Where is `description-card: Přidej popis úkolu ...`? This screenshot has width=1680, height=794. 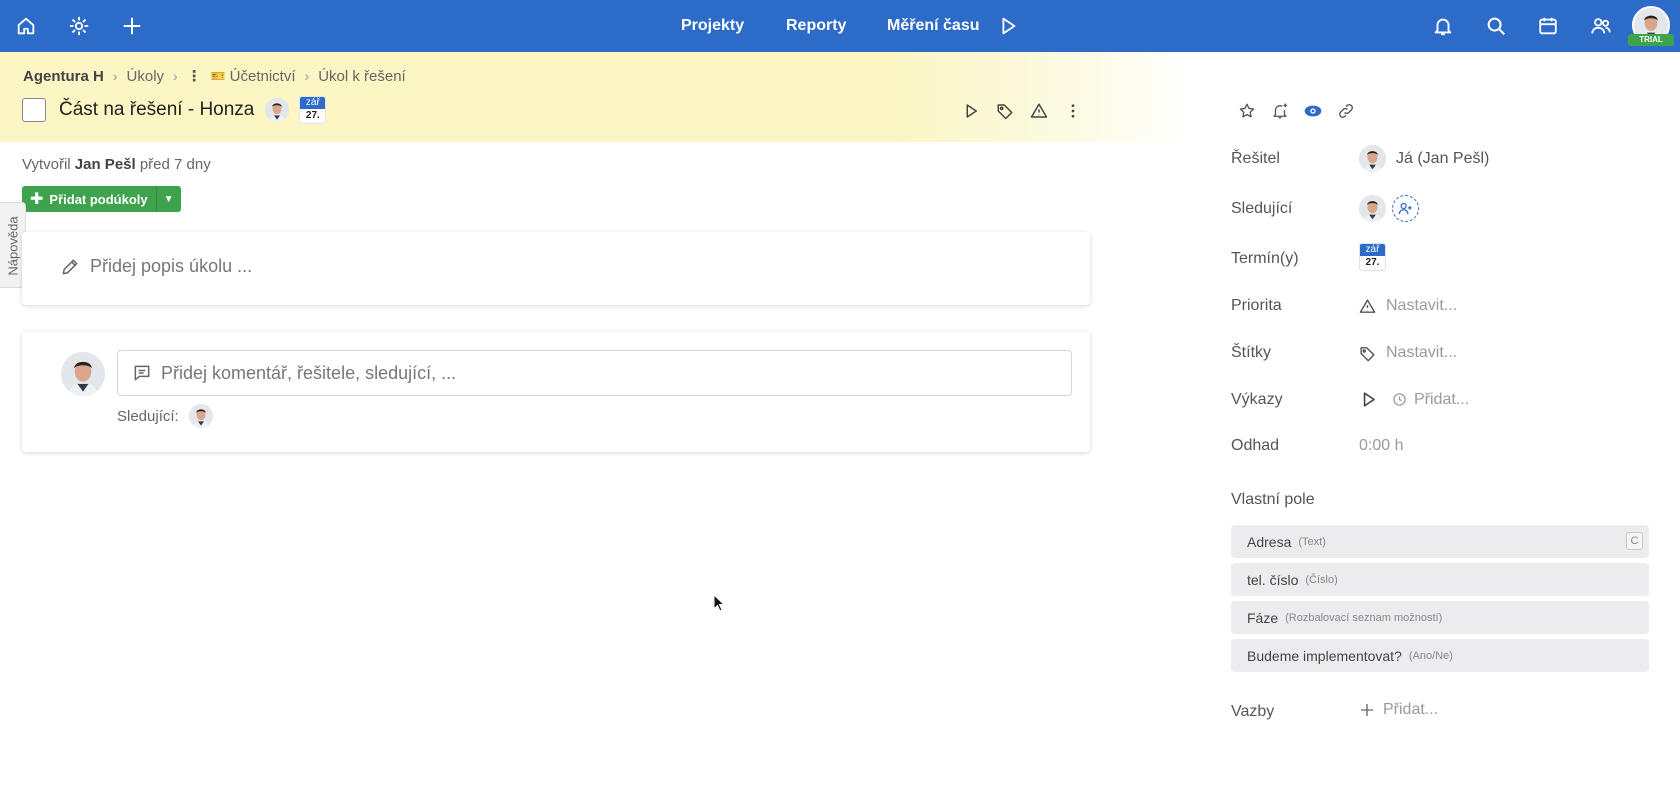 description-card: Přidej popis úkolu ... is located at coordinates (556, 268).